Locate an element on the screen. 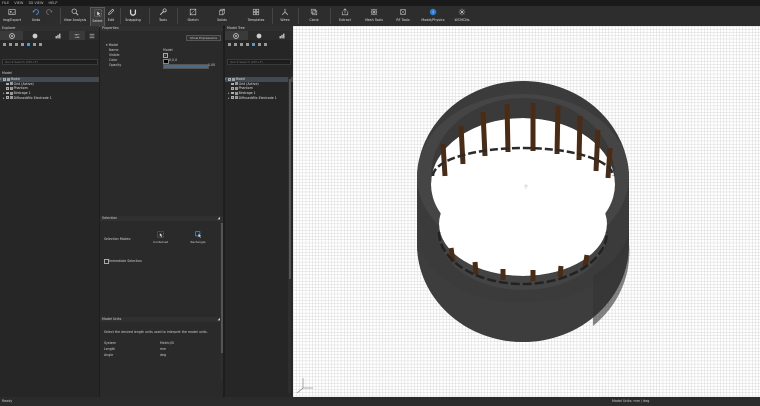 This screenshot has height=406, width=760. select-button: Select is located at coordinates (97, 17).